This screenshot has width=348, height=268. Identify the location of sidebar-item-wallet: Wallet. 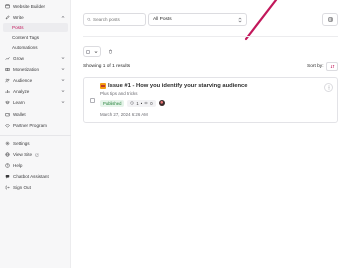
(35, 114).